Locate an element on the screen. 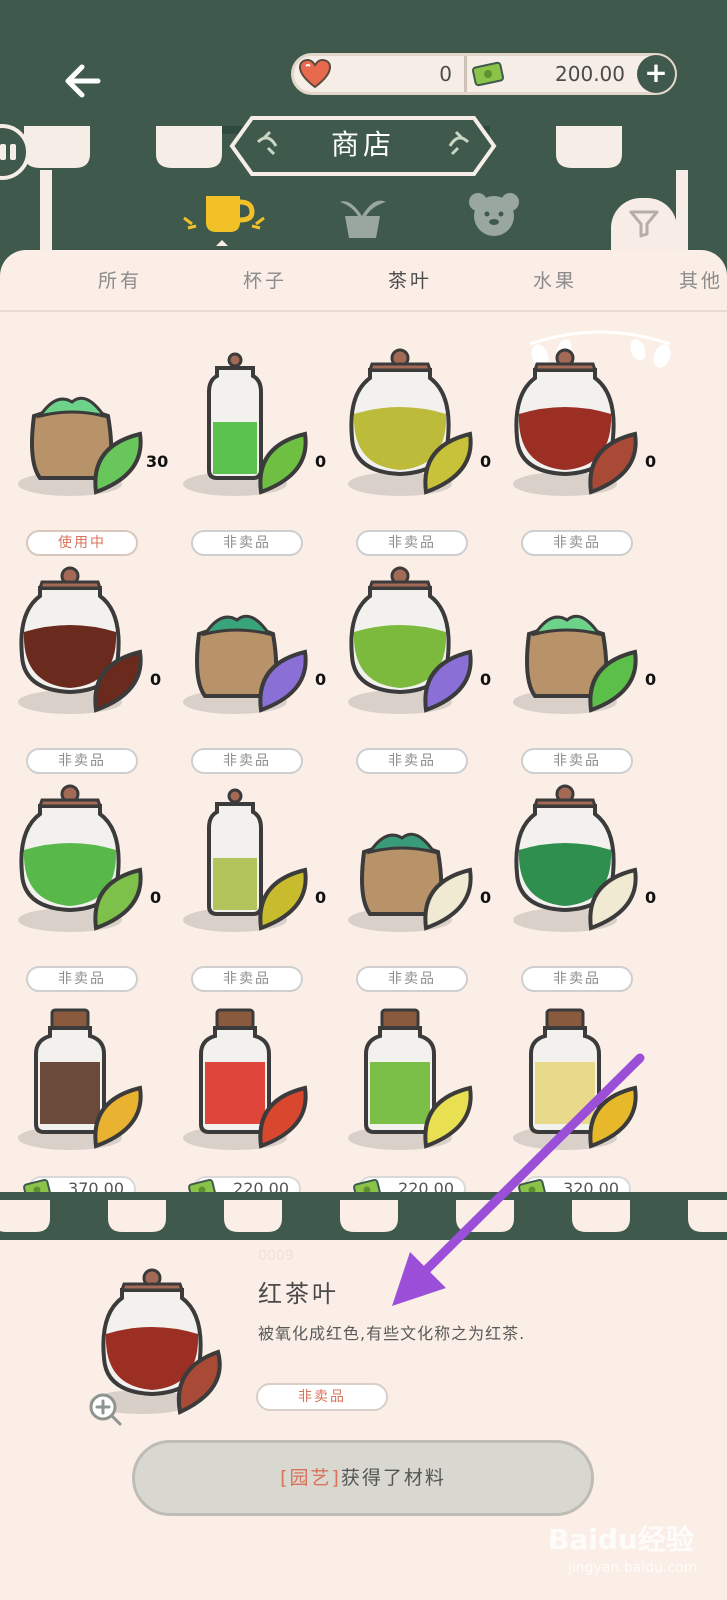 Image resolution: width=727 pixels, height=1600 pixels. heart-icon is located at coordinates (315, 74).